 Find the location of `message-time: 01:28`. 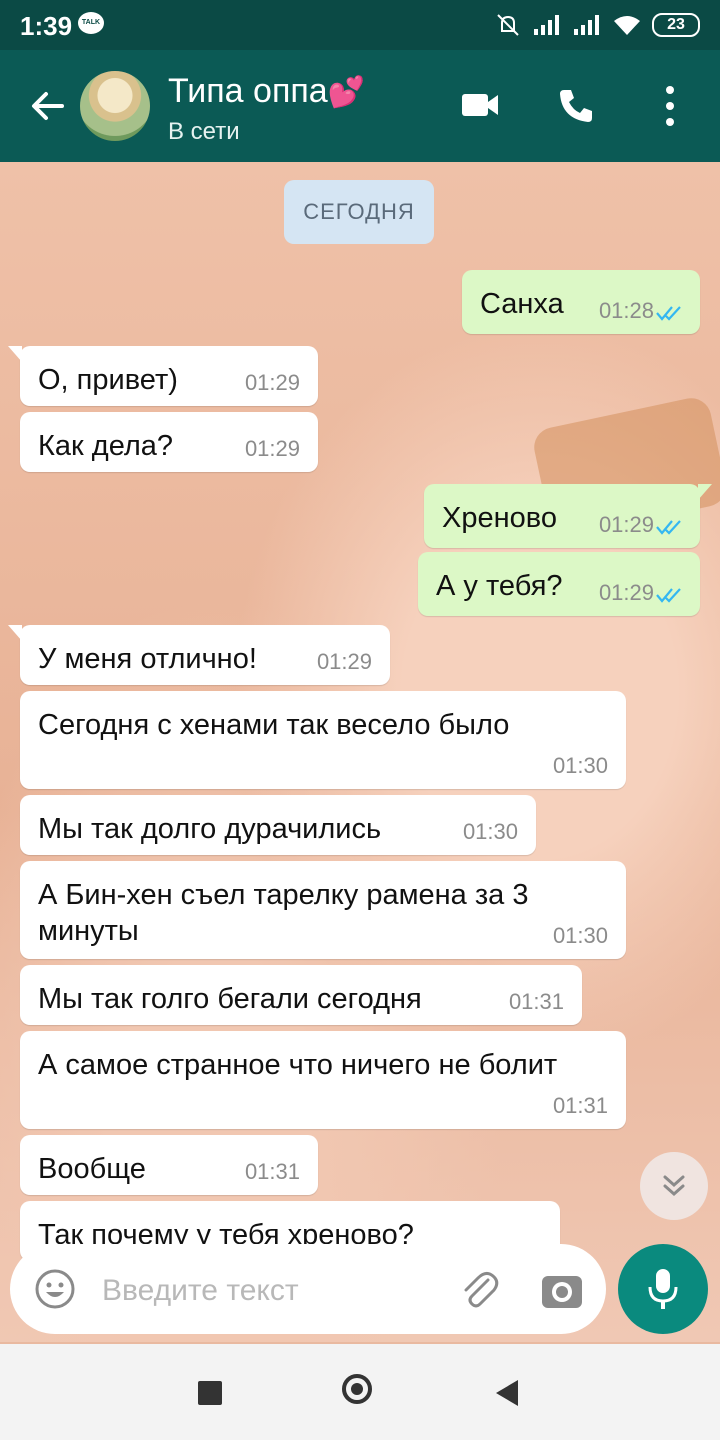

message-time: 01:28 is located at coordinates (626, 310).